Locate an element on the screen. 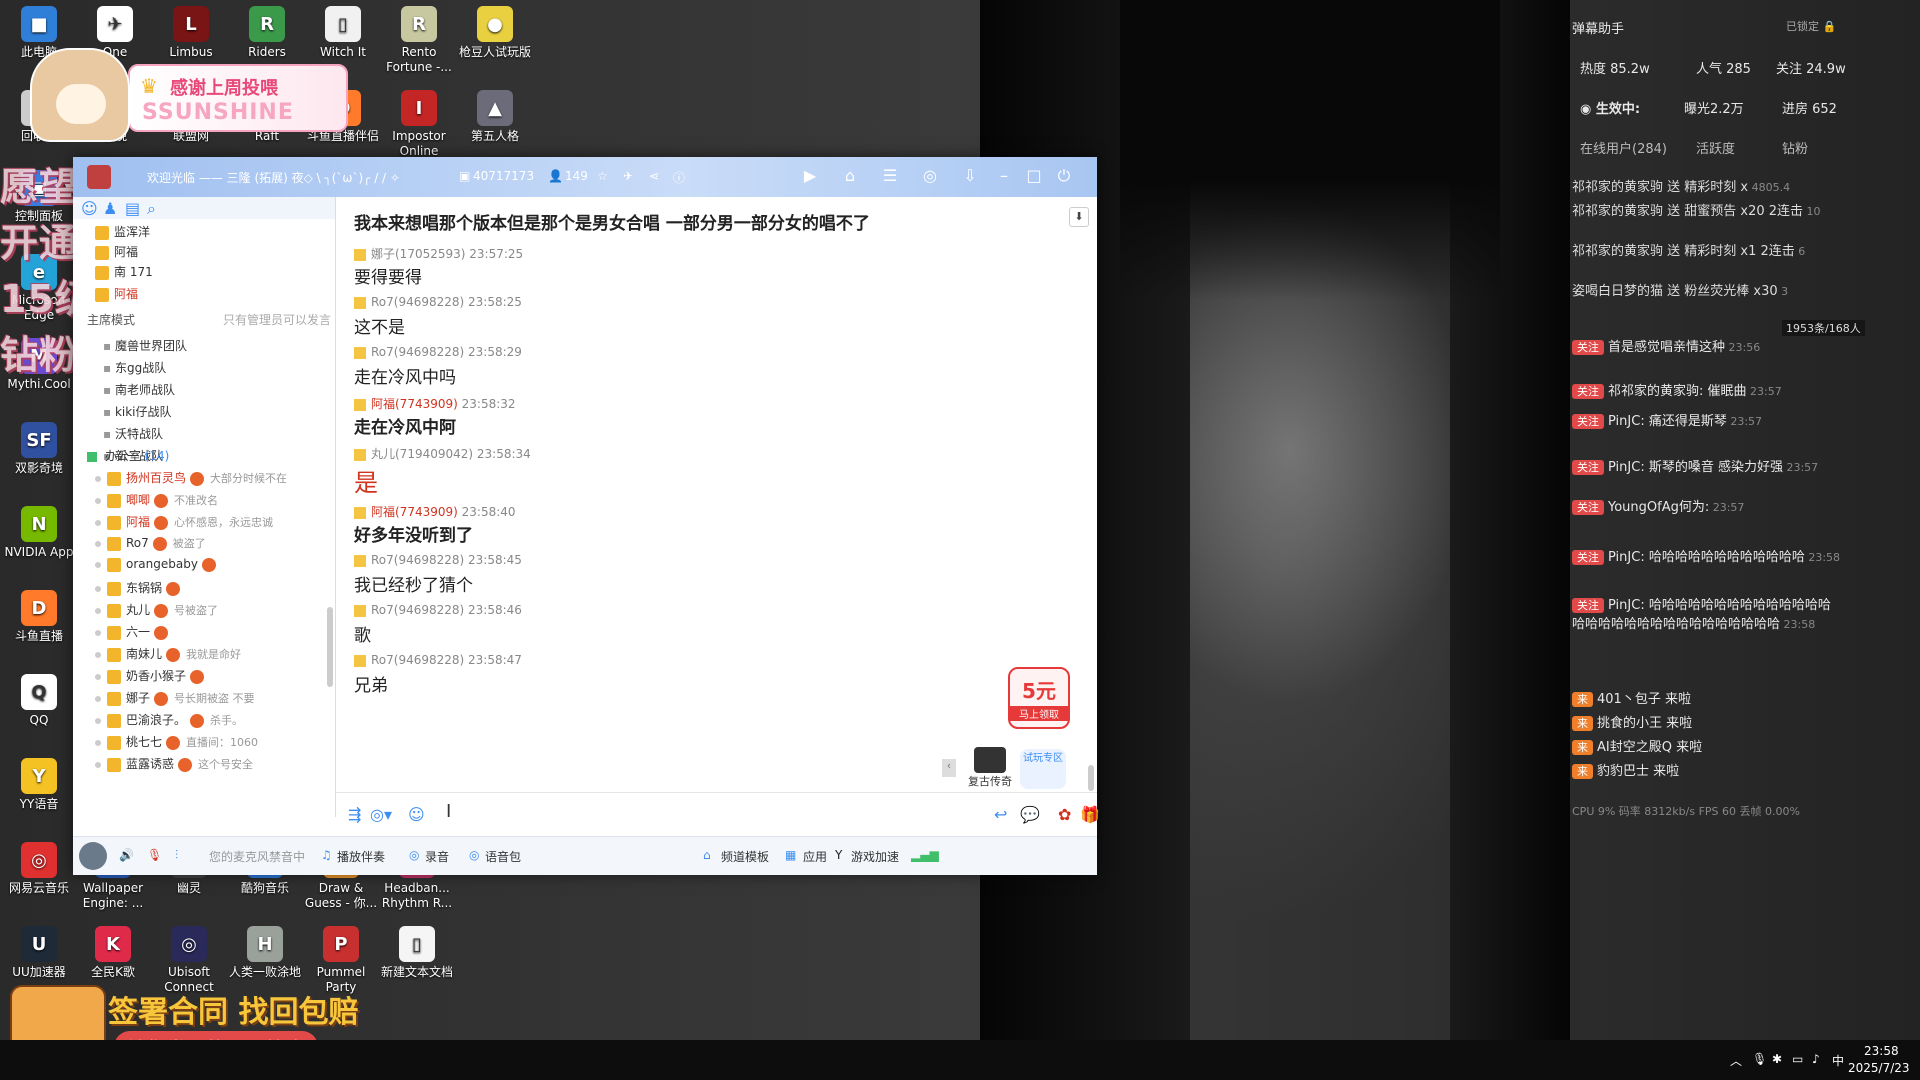 The width and height of the screenshot is (1920, 1080). top-user: 阿福 is located at coordinates (116, 295).